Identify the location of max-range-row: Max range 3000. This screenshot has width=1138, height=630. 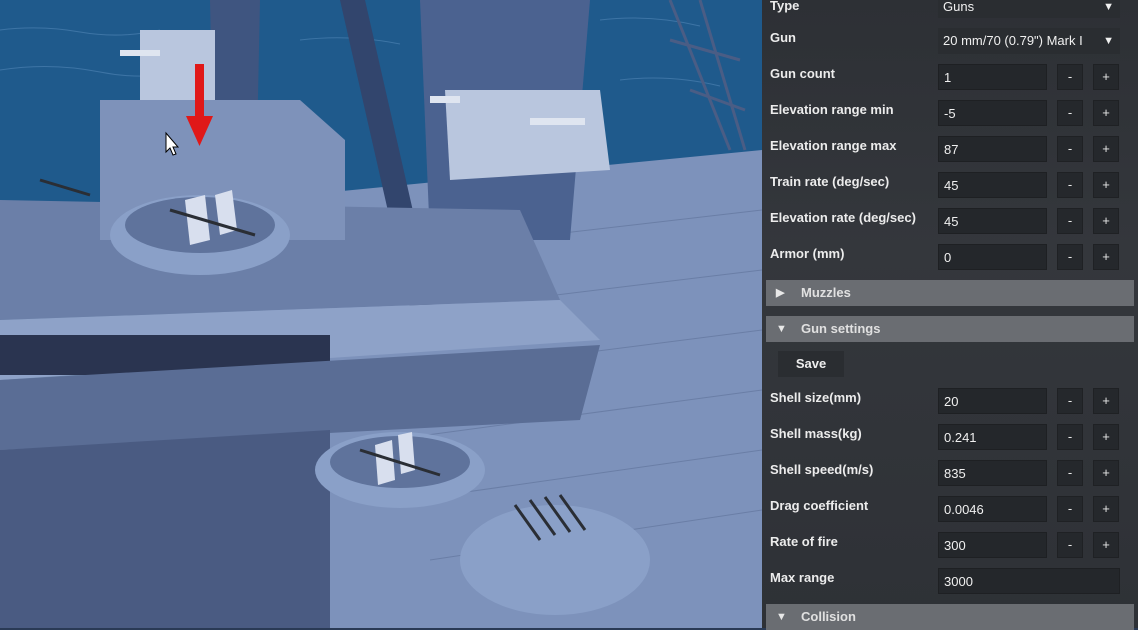
(950, 586).